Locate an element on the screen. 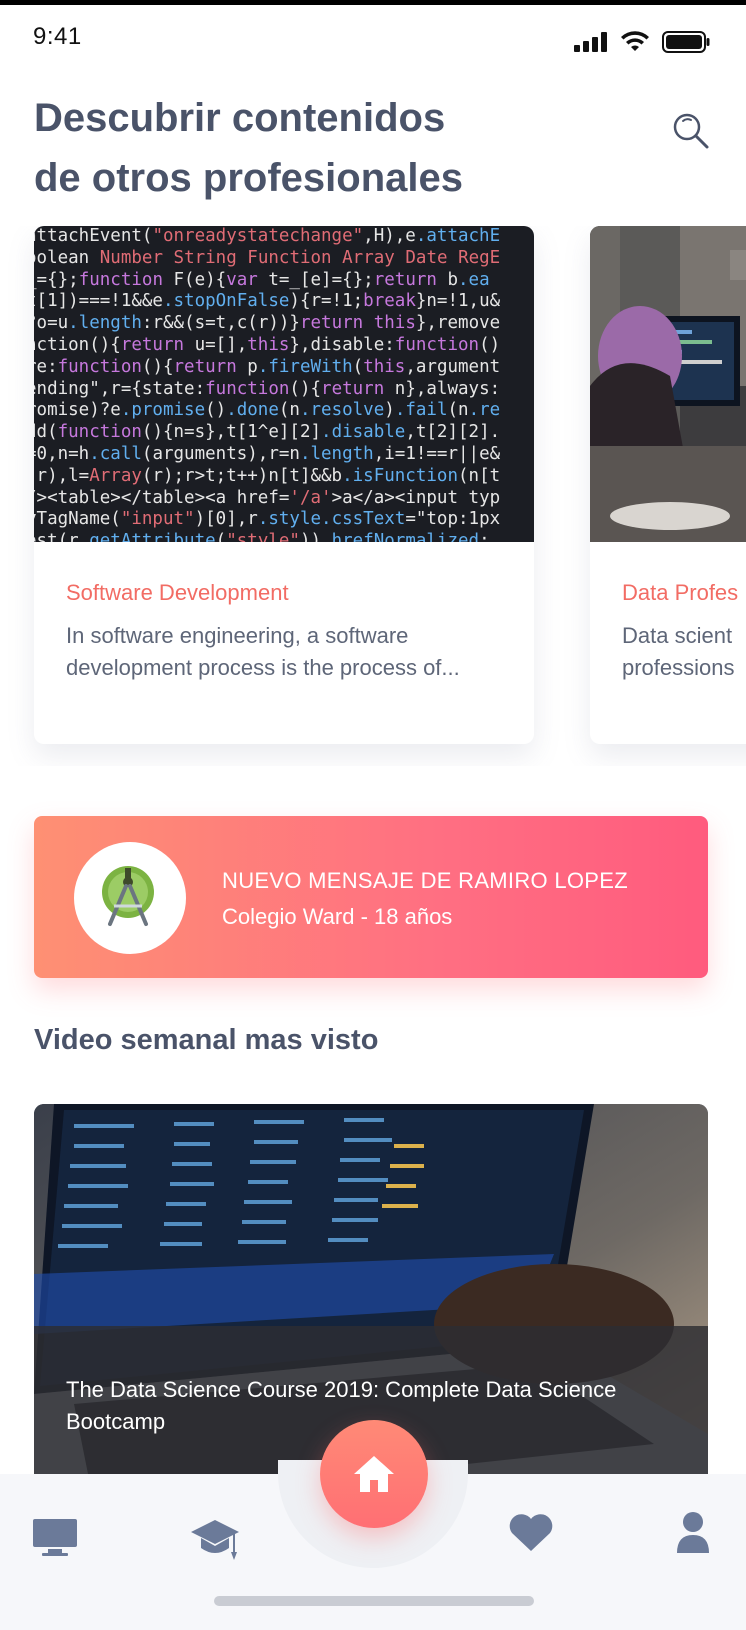 Image resolution: width=746 pixels, height=1630 pixels. user-icon is located at coordinates (693, 1532).